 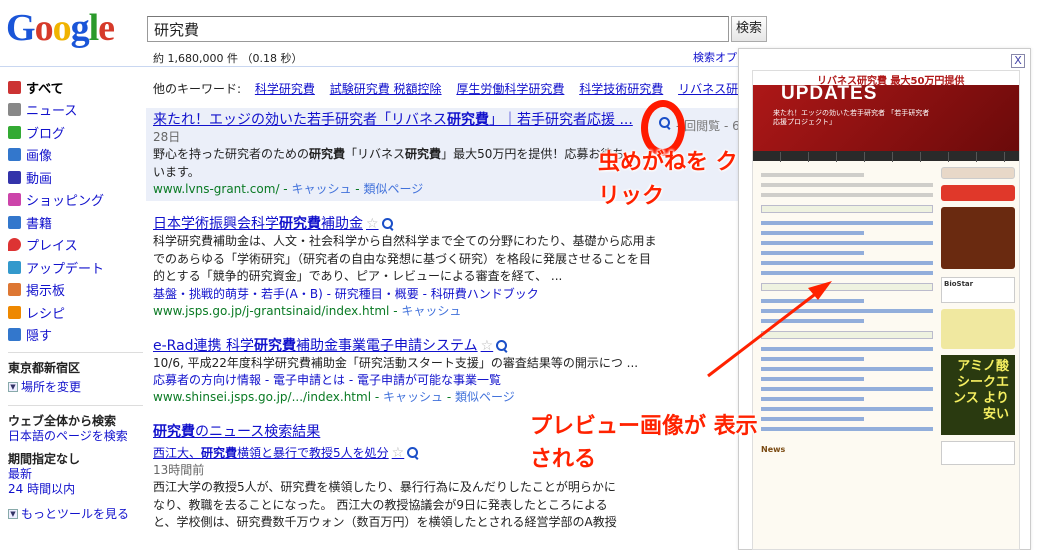 I want to click on sidebar-item-books: 書籍, so click(x=75, y=222).